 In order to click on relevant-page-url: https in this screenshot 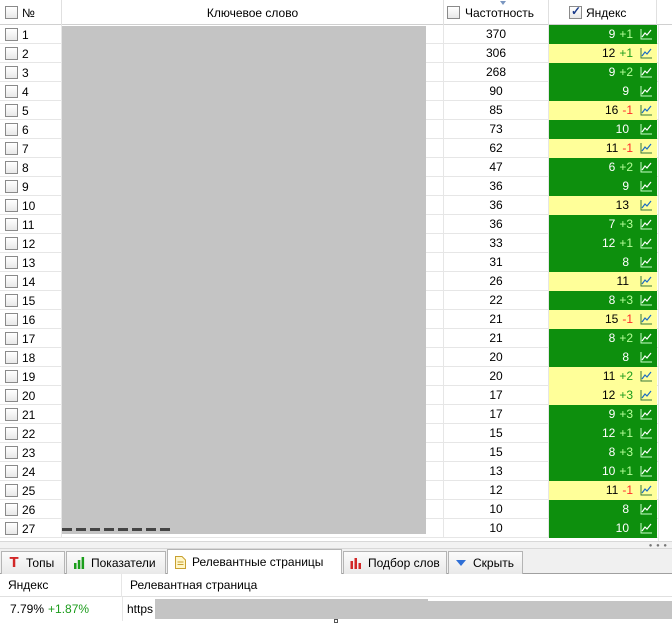, I will do `click(140, 609)`.